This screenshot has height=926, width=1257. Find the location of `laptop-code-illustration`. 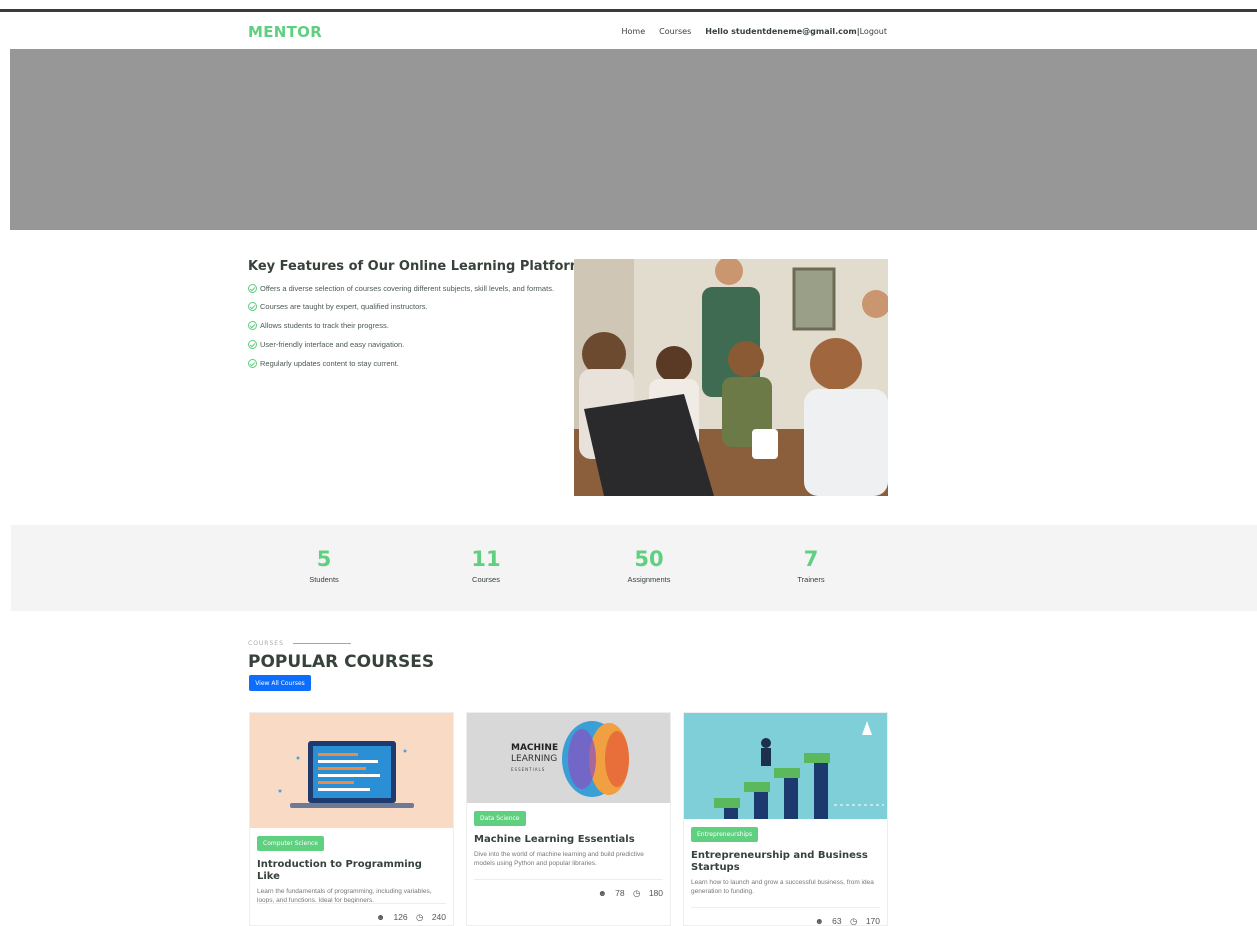

laptop-code-illustration is located at coordinates (351, 770).